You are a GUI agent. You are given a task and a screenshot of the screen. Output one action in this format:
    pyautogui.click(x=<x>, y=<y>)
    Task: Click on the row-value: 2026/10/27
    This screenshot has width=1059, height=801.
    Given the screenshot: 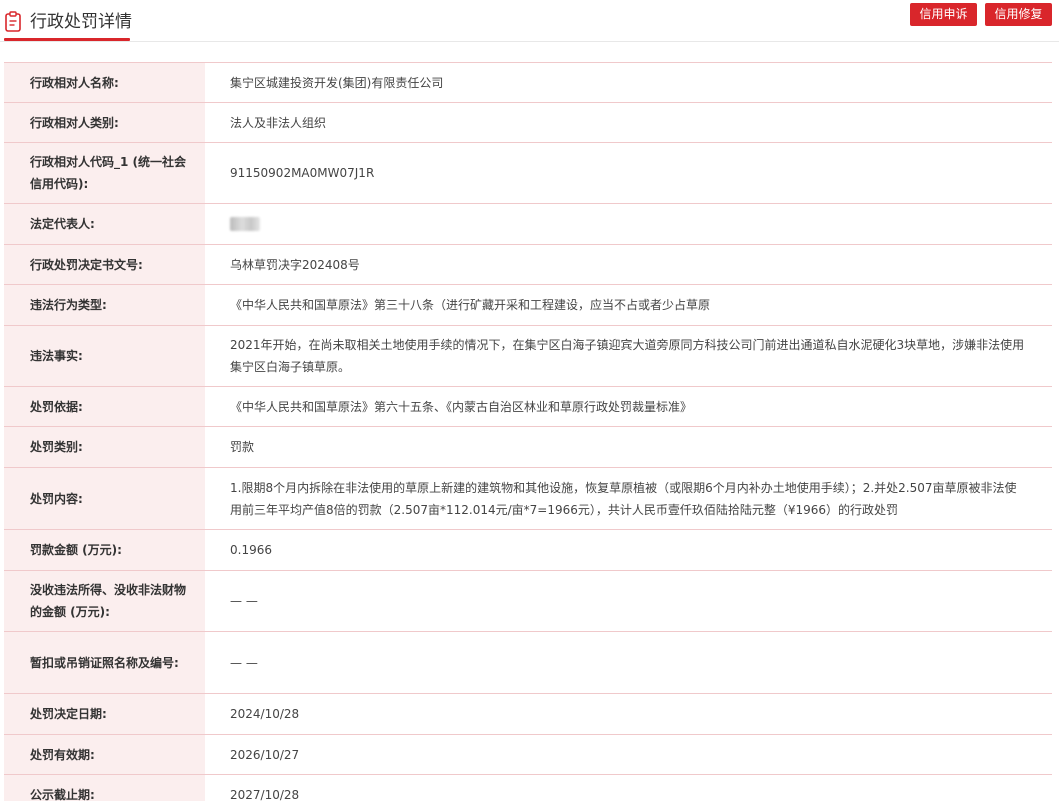 What is the action you would take?
    pyautogui.click(x=265, y=754)
    